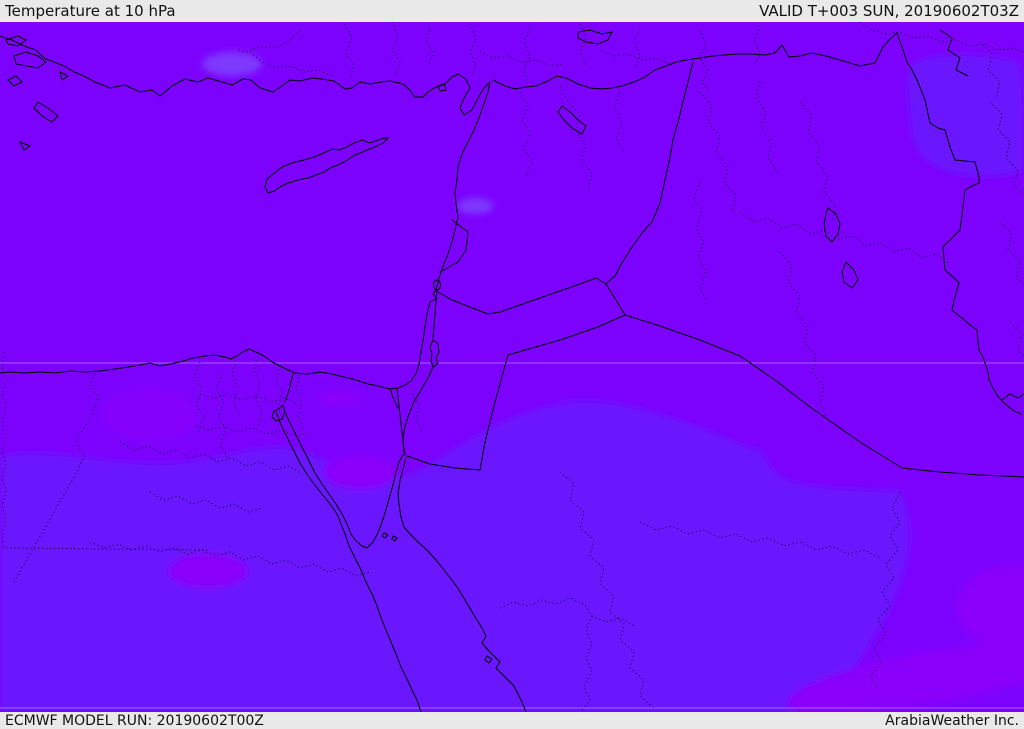  What do you see at coordinates (150, 414) in the screenshot?
I see `field-warm-spot-delta-west` at bounding box center [150, 414].